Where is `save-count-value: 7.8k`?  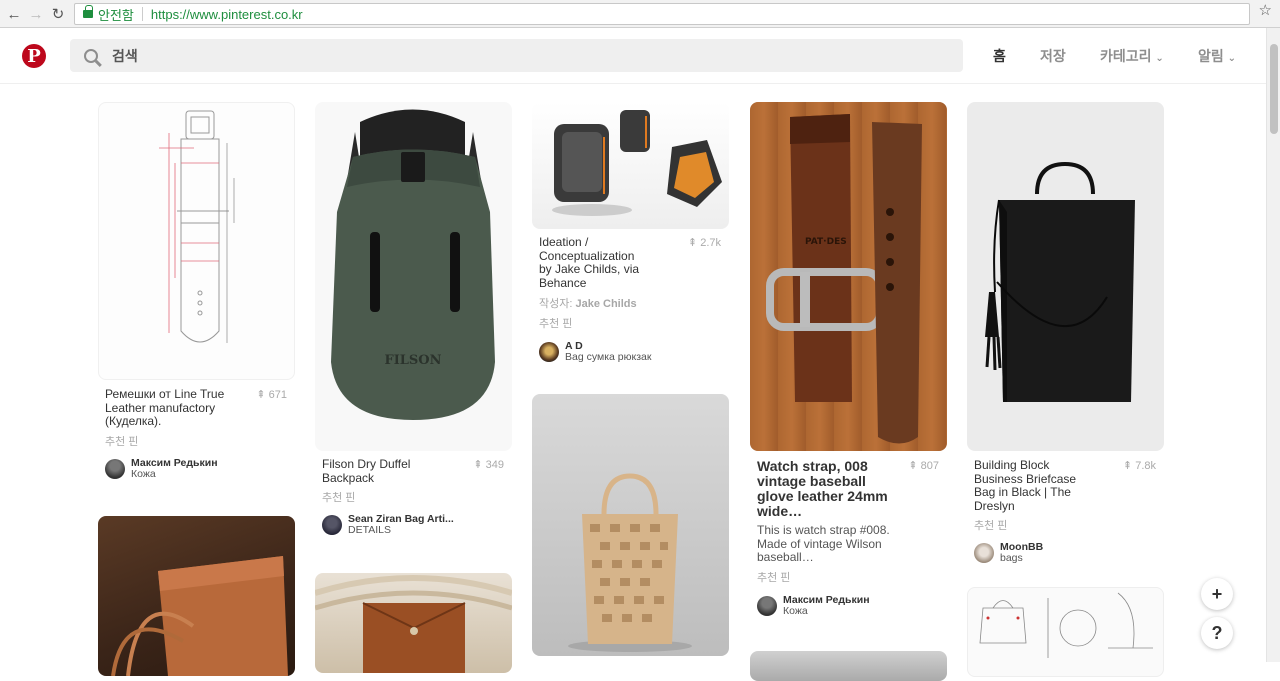
save-count-value: 7.8k is located at coordinates (1145, 466).